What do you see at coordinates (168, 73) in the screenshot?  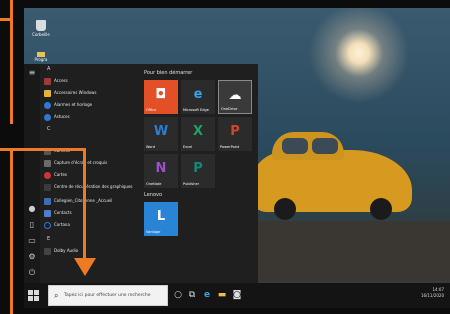 I see `tile-section-title: Pour bien démarrer` at bounding box center [168, 73].